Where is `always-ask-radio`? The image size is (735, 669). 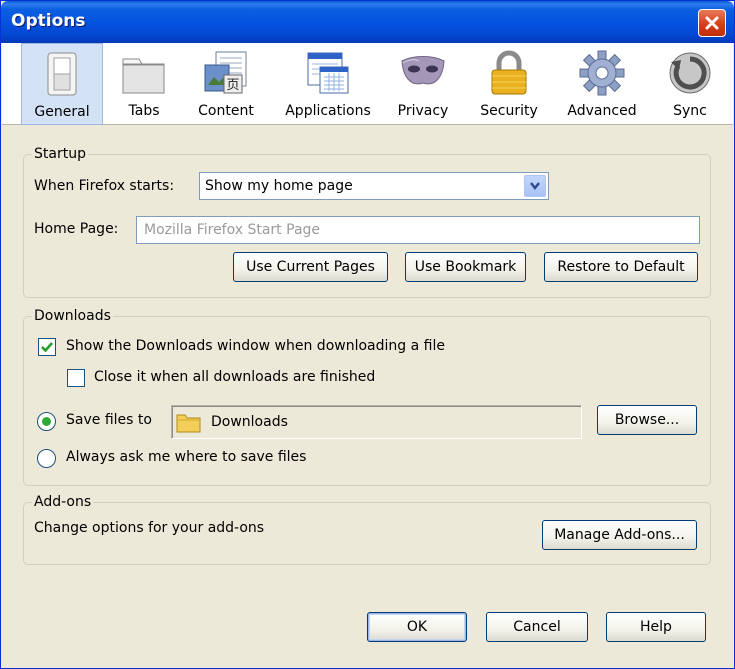
always-ask-radio is located at coordinates (46, 458).